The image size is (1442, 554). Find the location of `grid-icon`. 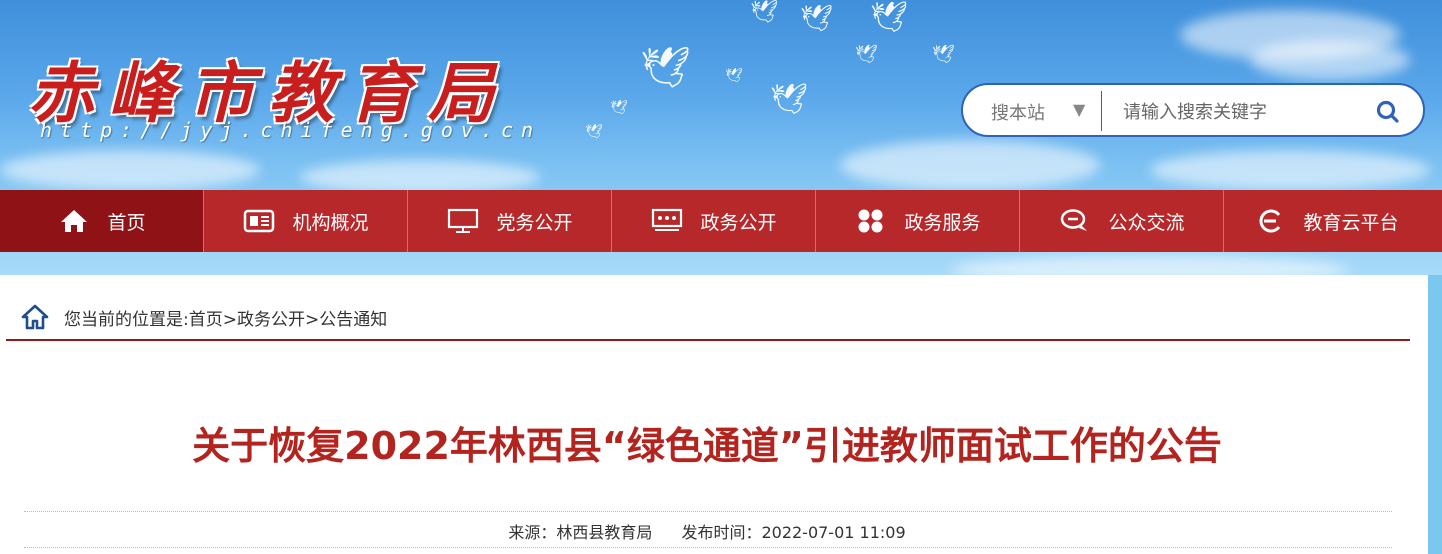

grid-icon is located at coordinates (871, 221).